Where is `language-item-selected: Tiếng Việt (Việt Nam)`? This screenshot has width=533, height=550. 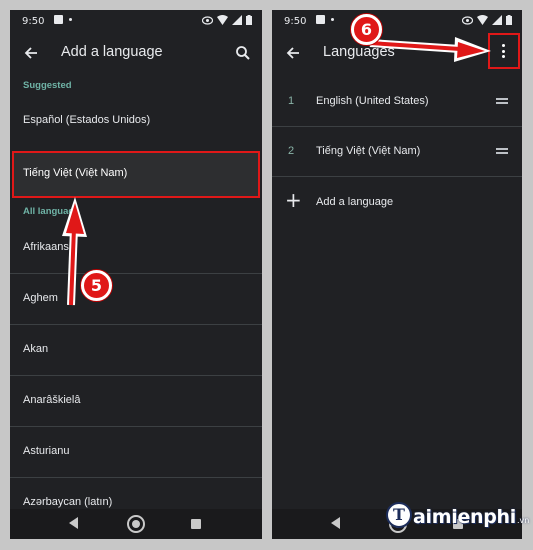
language-item-selected: Tiếng Việt (Việt Nam) is located at coordinates (136, 174).